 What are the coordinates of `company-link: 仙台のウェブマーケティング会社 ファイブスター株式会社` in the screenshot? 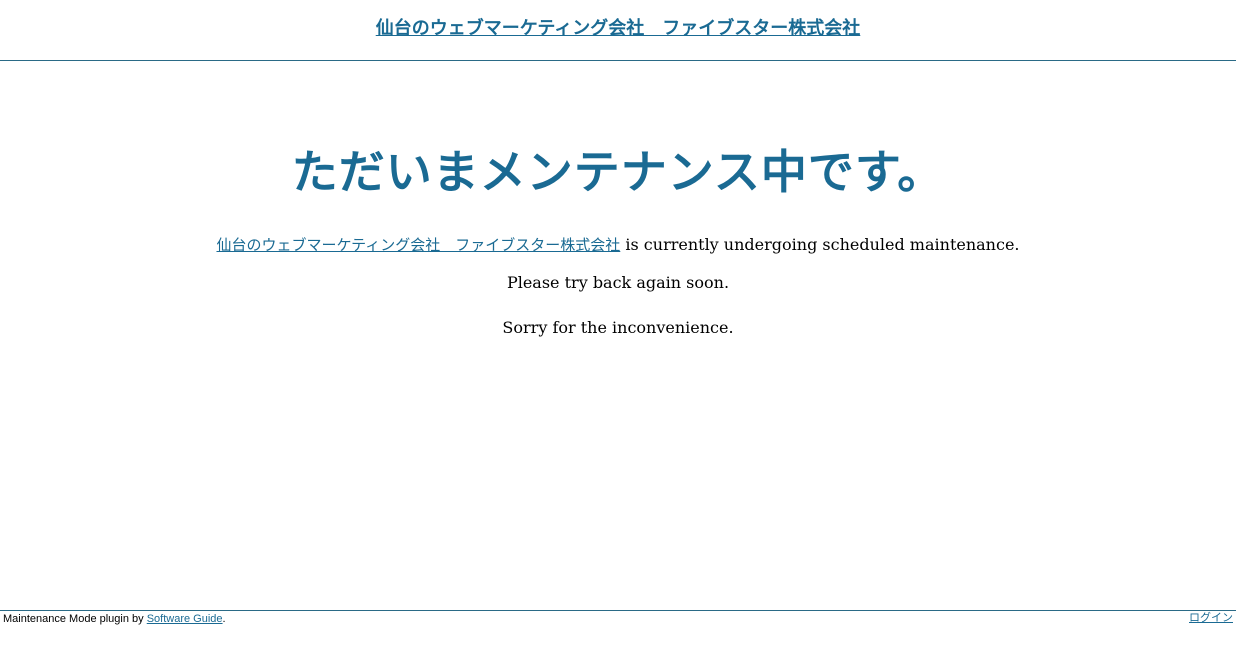 It's located at (418, 245).